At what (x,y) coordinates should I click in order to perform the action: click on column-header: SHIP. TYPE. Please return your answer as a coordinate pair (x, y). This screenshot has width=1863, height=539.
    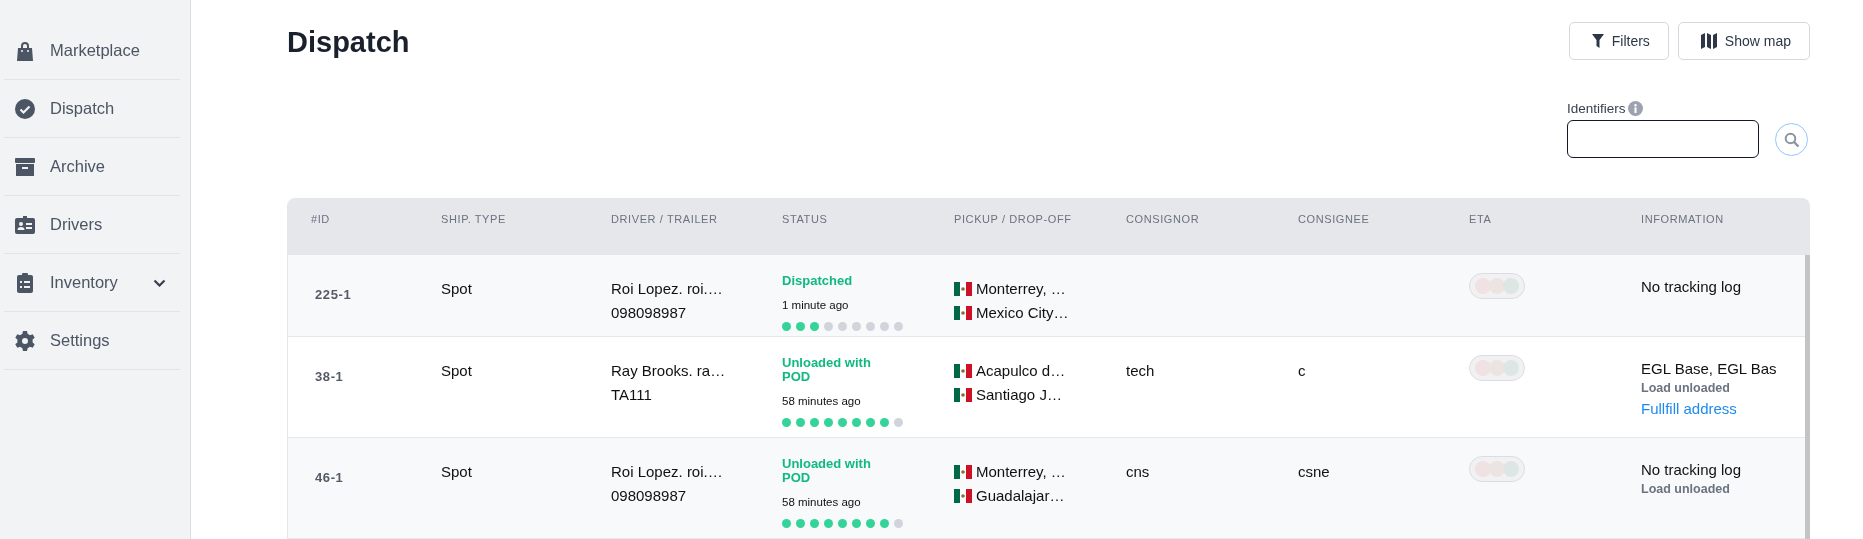
    Looking at the image, I should click on (473, 219).